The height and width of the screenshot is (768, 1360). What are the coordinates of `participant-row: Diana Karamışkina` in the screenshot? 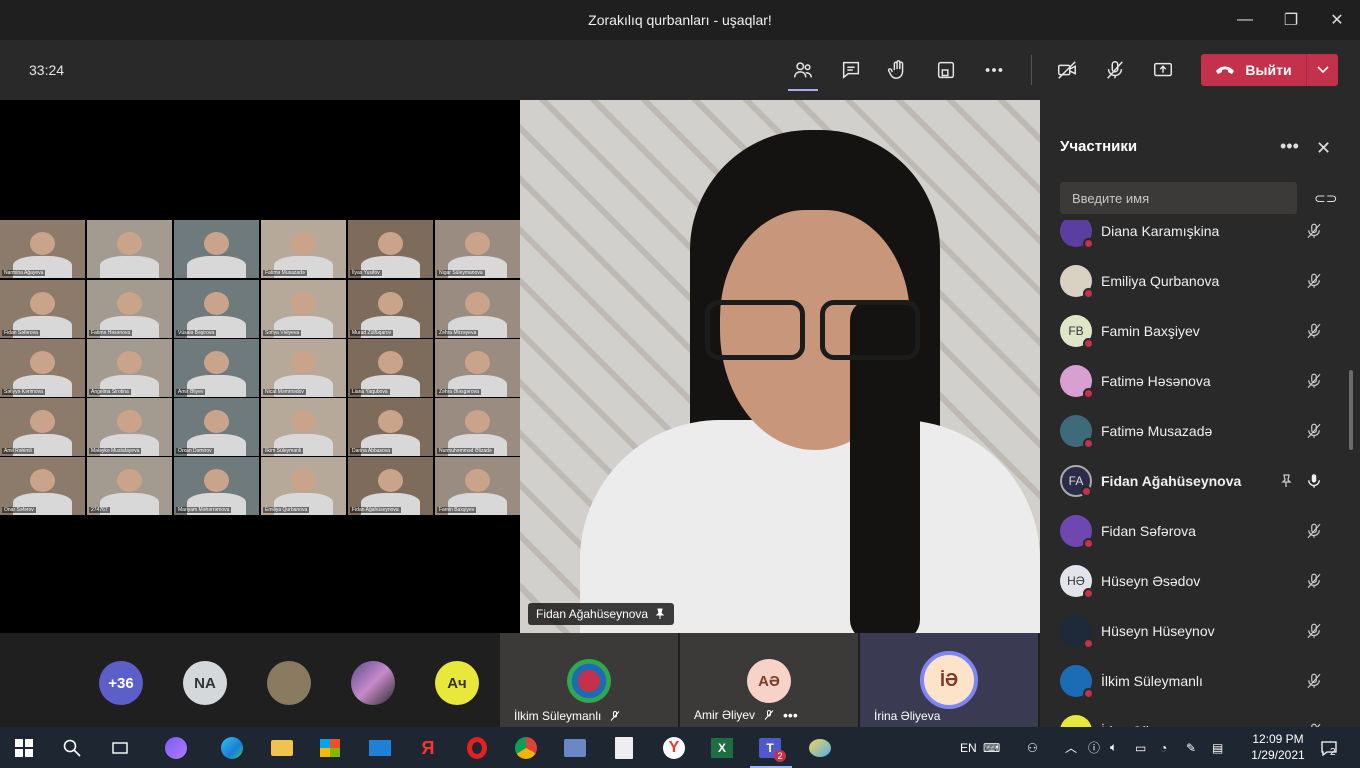 It's located at (1195, 238).